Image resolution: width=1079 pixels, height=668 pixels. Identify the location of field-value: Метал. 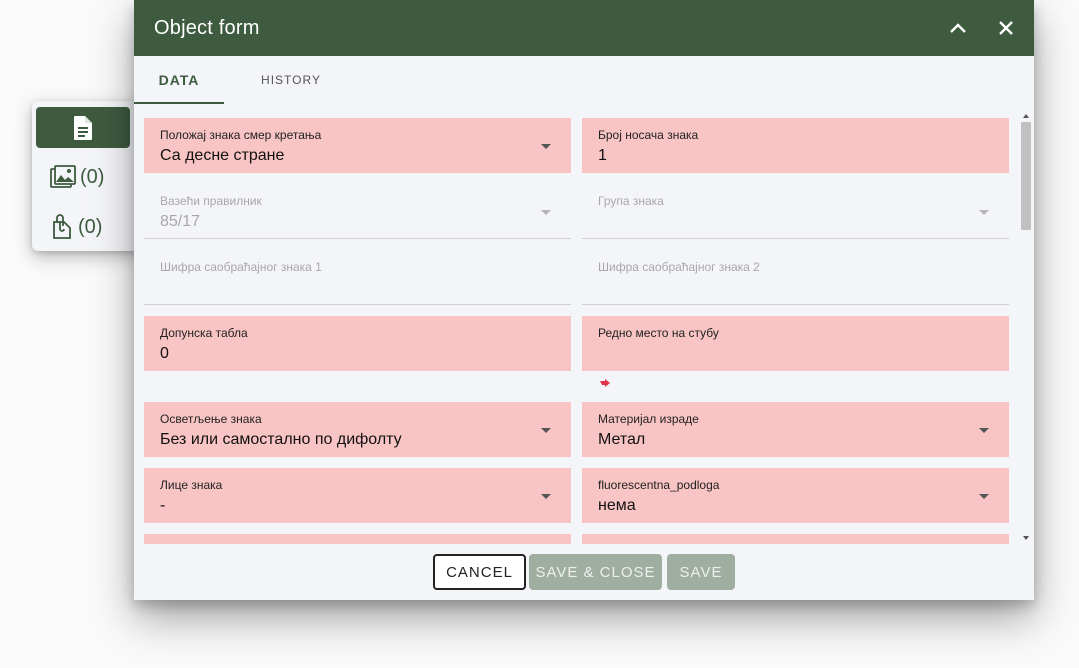
(622, 439).